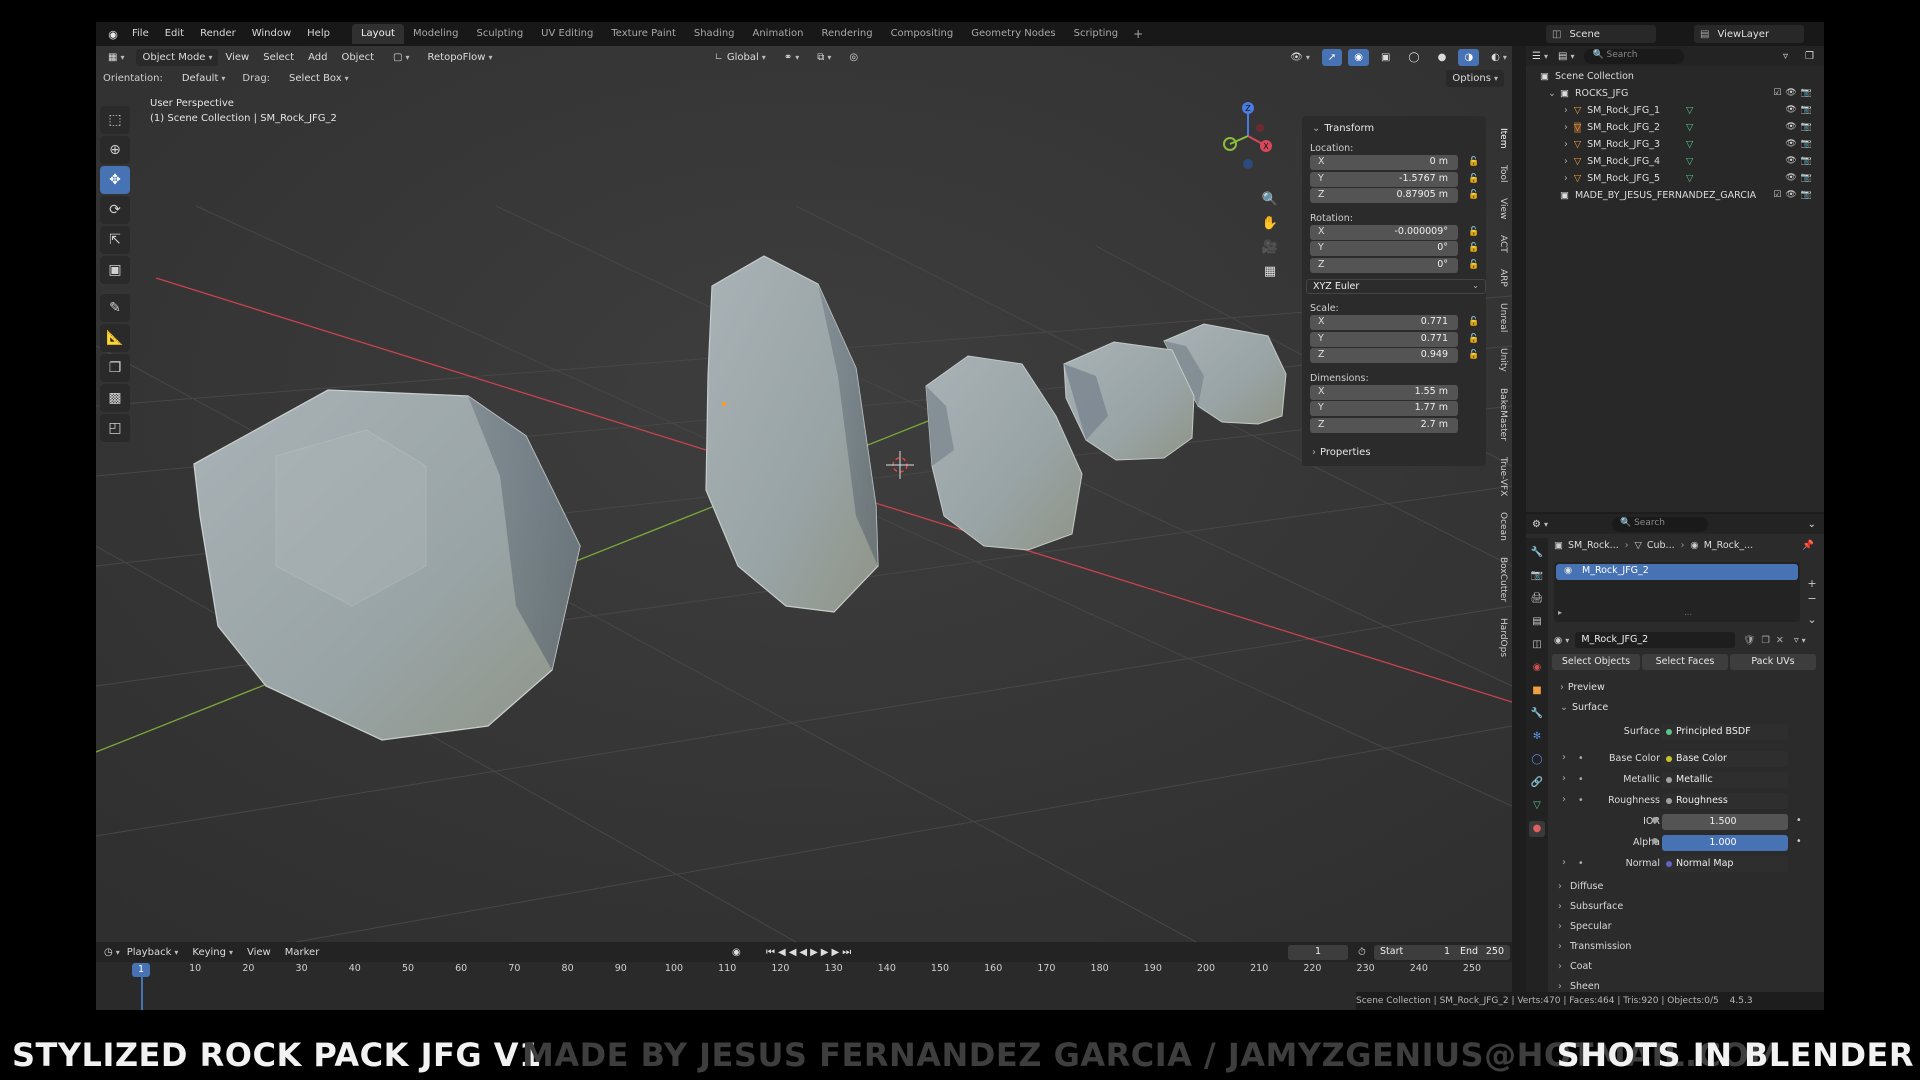 This screenshot has height=1080, width=1920. I want to click on timeline-menu-marker: Marker, so click(302, 952).